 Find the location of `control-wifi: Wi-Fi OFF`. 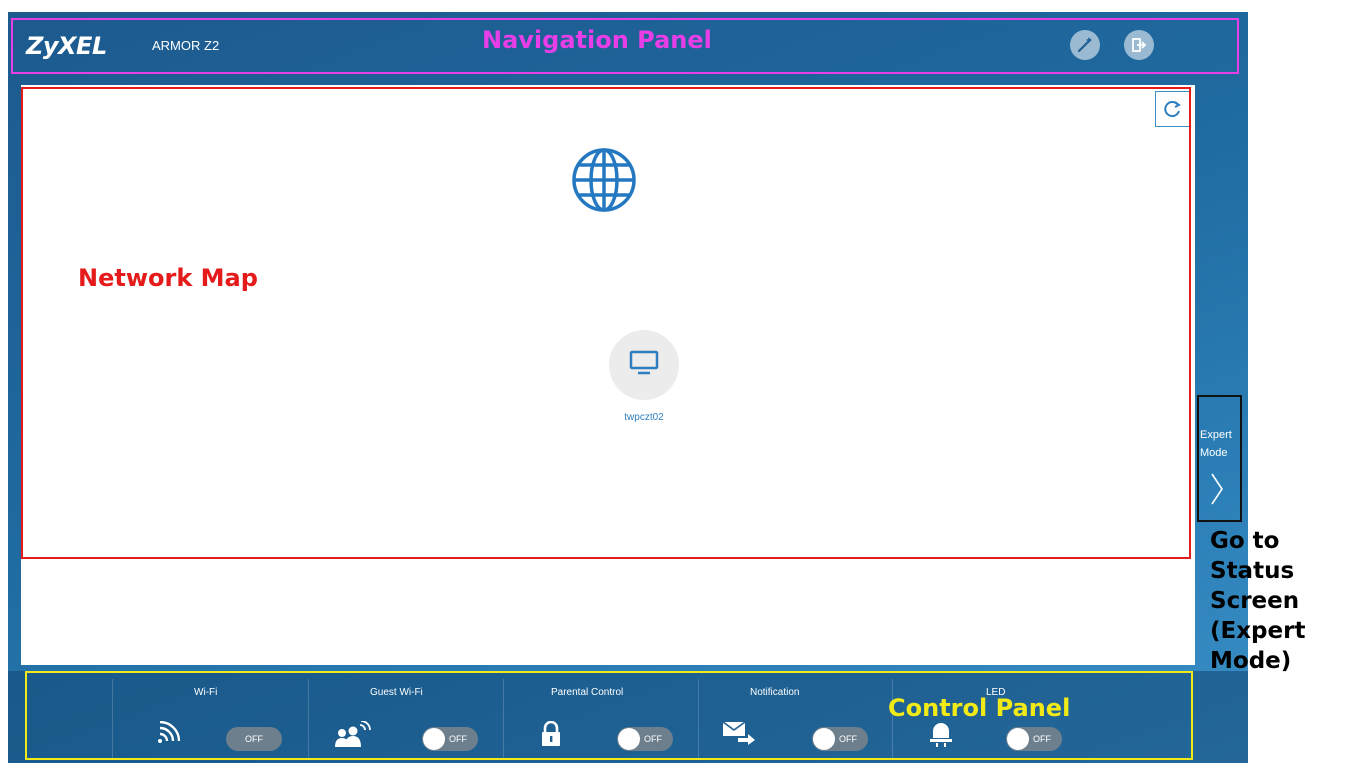

control-wifi: Wi-Fi OFF is located at coordinates (210, 717).